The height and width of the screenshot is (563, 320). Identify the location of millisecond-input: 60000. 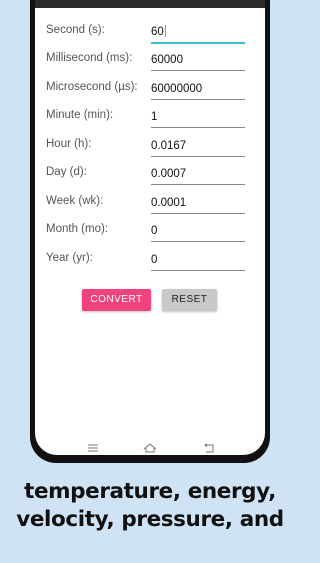
(198, 61).